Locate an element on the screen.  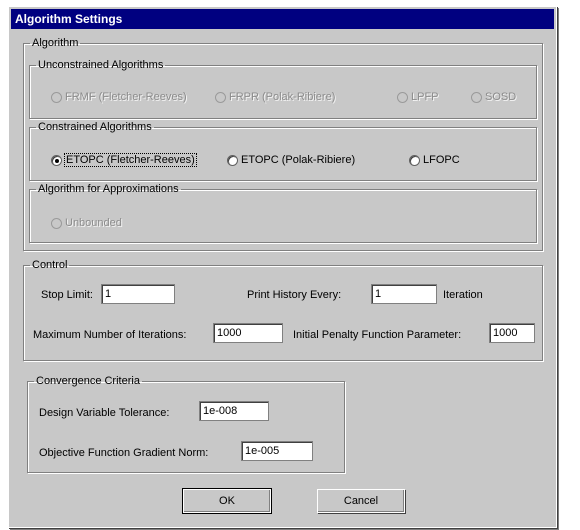
print-history-label: Print History Every: is located at coordinates (294, 295).